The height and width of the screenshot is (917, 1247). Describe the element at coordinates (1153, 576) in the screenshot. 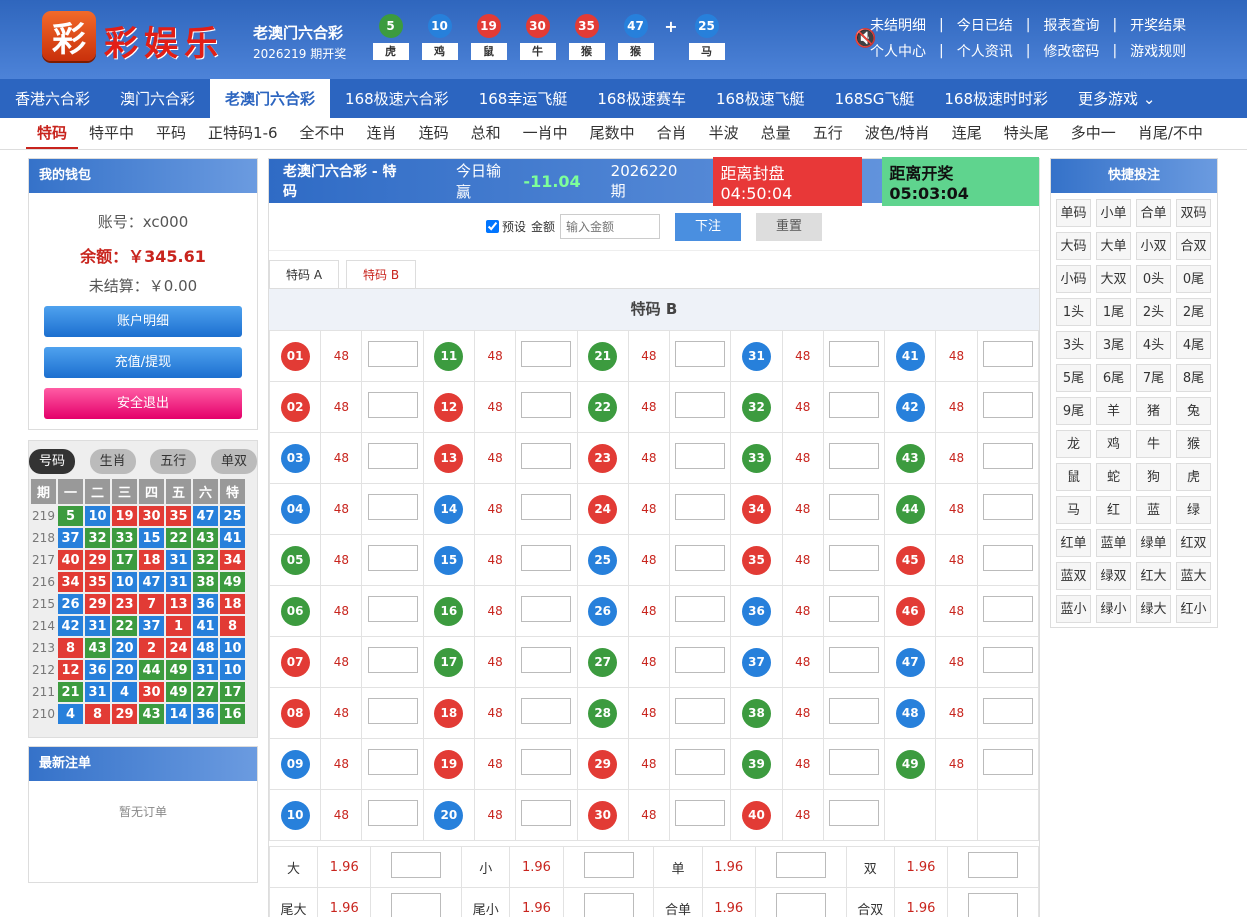

I see `quick-bet-item: 红大` at that location.